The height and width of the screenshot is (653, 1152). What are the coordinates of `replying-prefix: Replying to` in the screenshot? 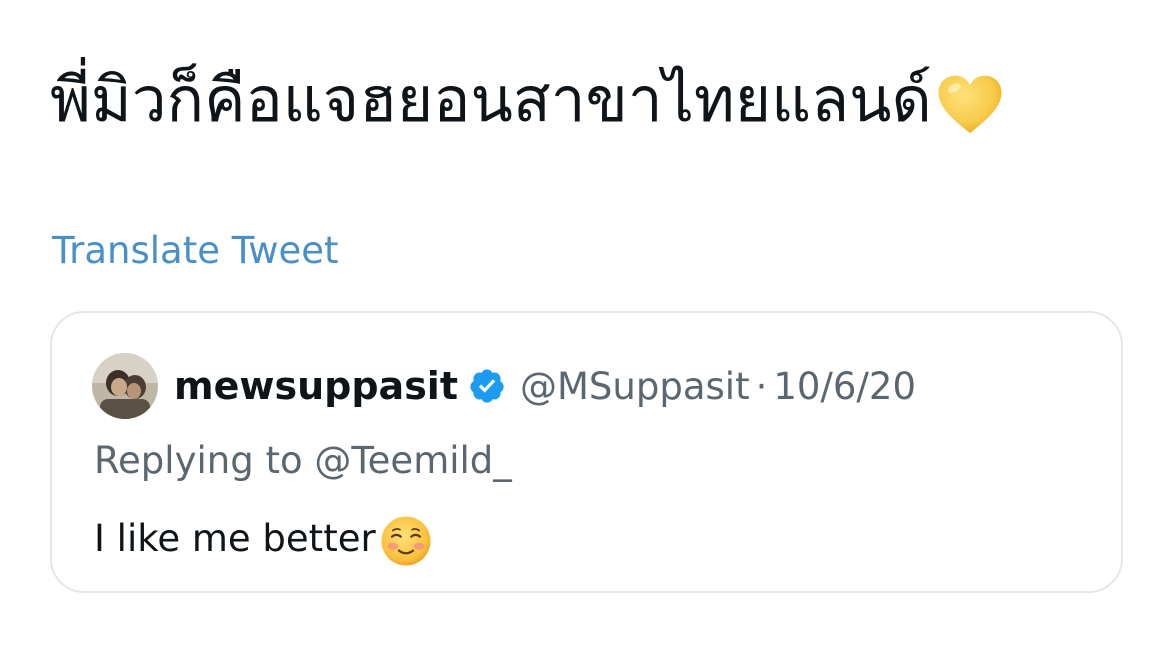 It's located at (204, 460).